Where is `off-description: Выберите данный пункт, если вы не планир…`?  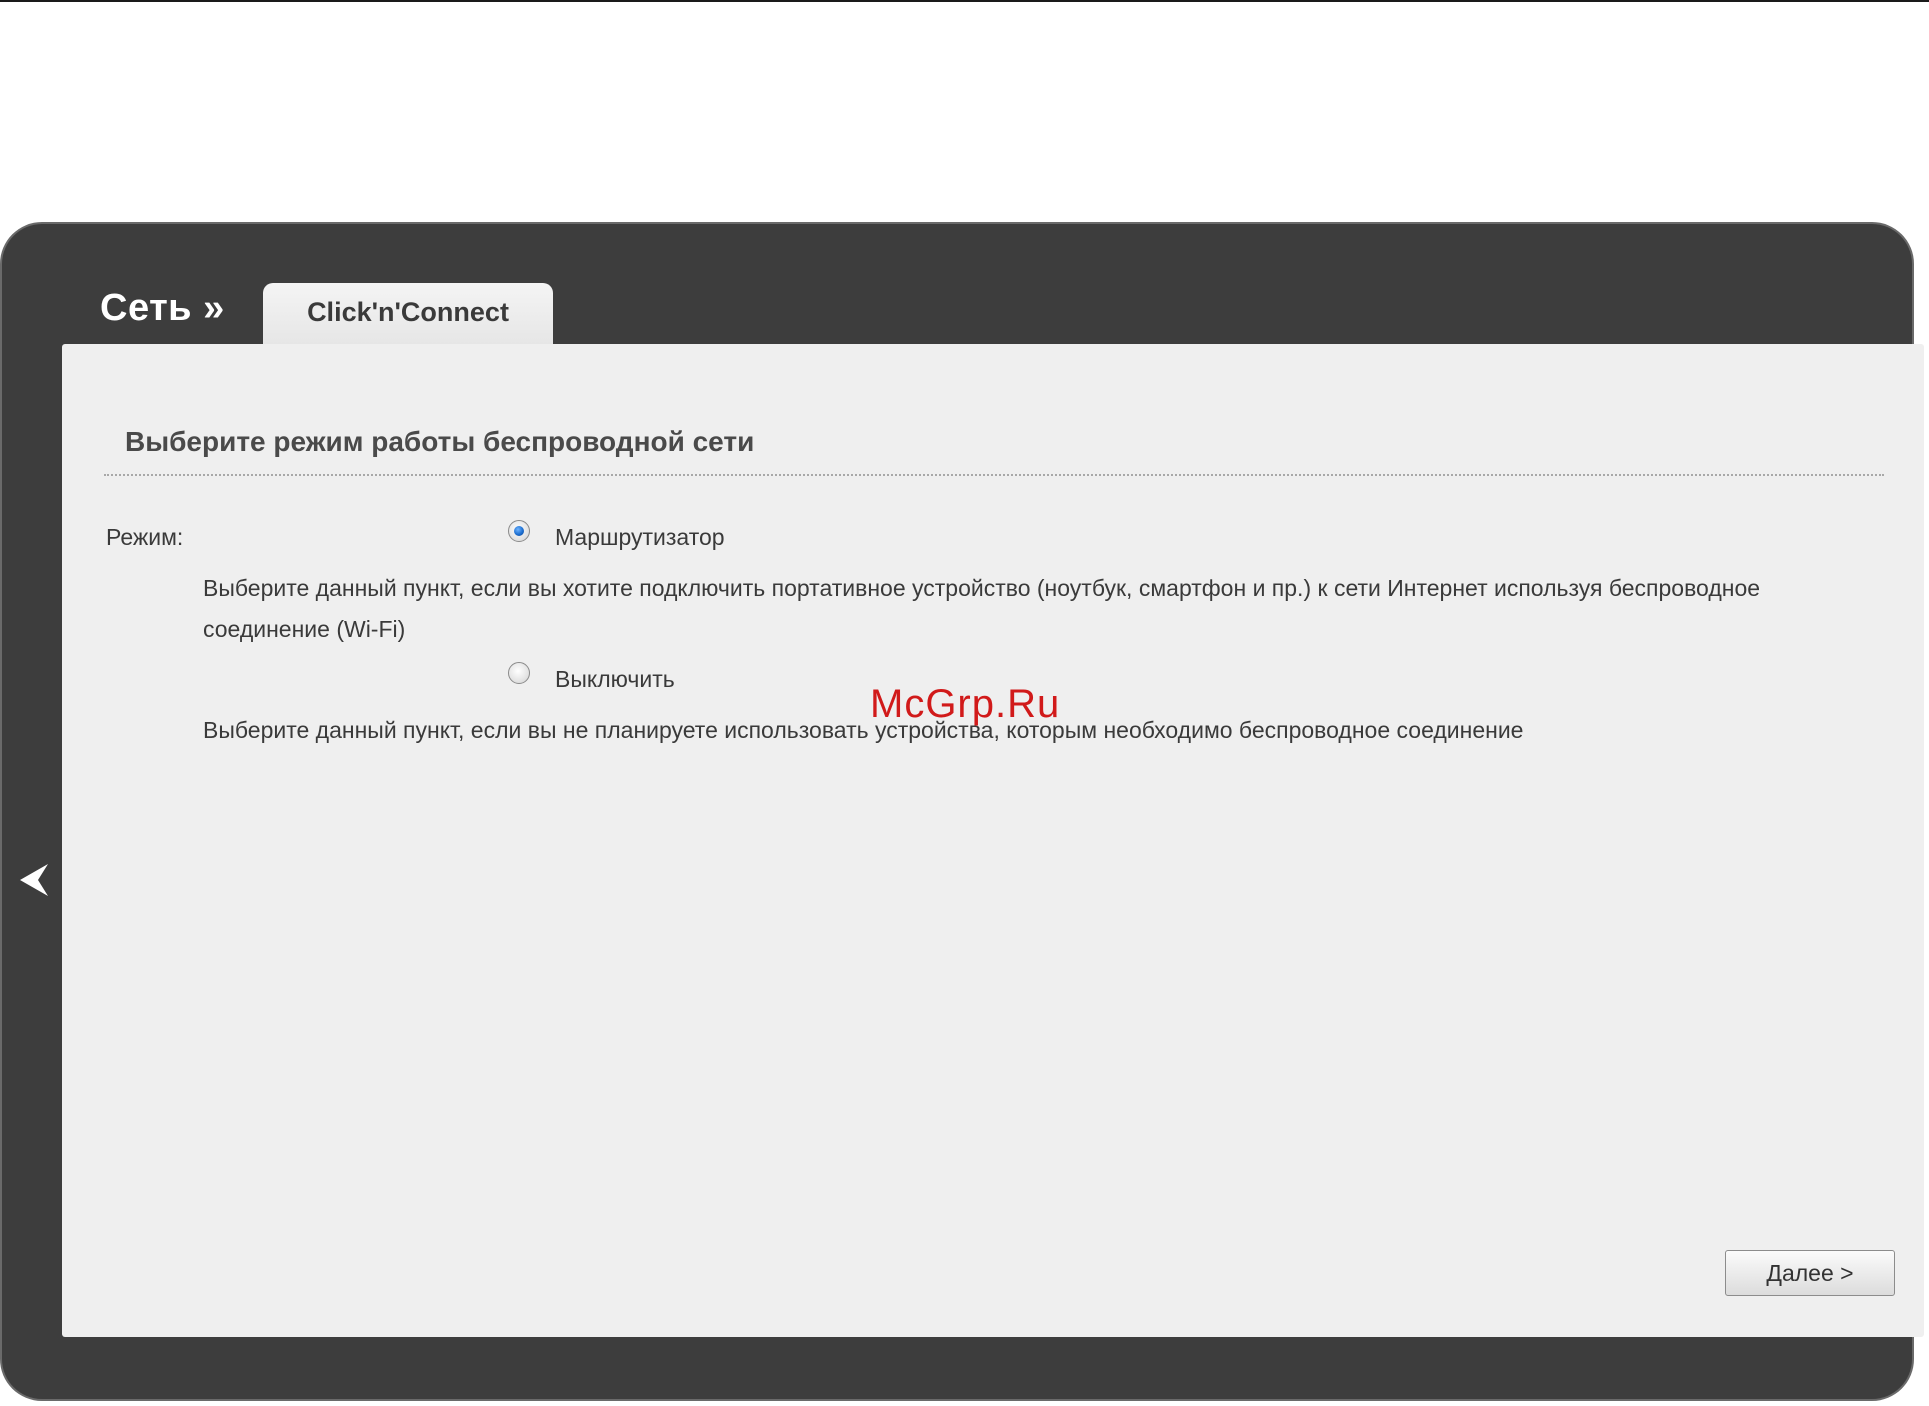
off-description: Выберите данный пункт, если вы не планир… is located at coordinates (863, 730).